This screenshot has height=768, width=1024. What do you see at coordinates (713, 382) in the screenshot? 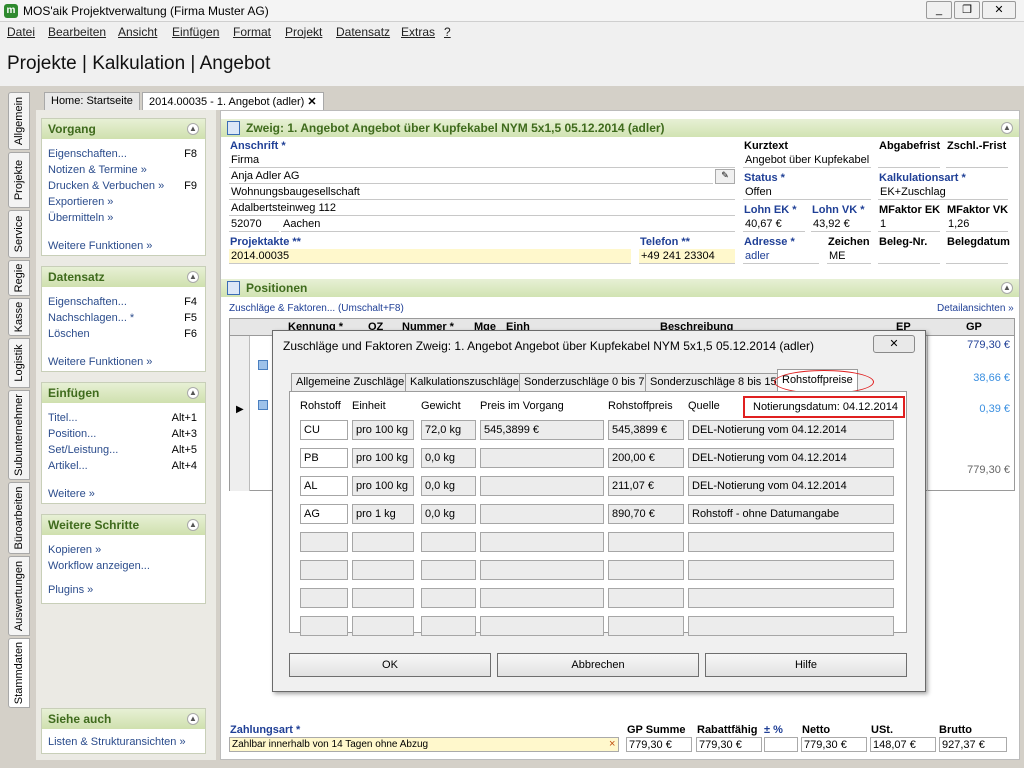
I see `tab-sonderzuschlaege-8-15: Sonderzuschläge 8 bis 15` at bounding box center [713, 382].